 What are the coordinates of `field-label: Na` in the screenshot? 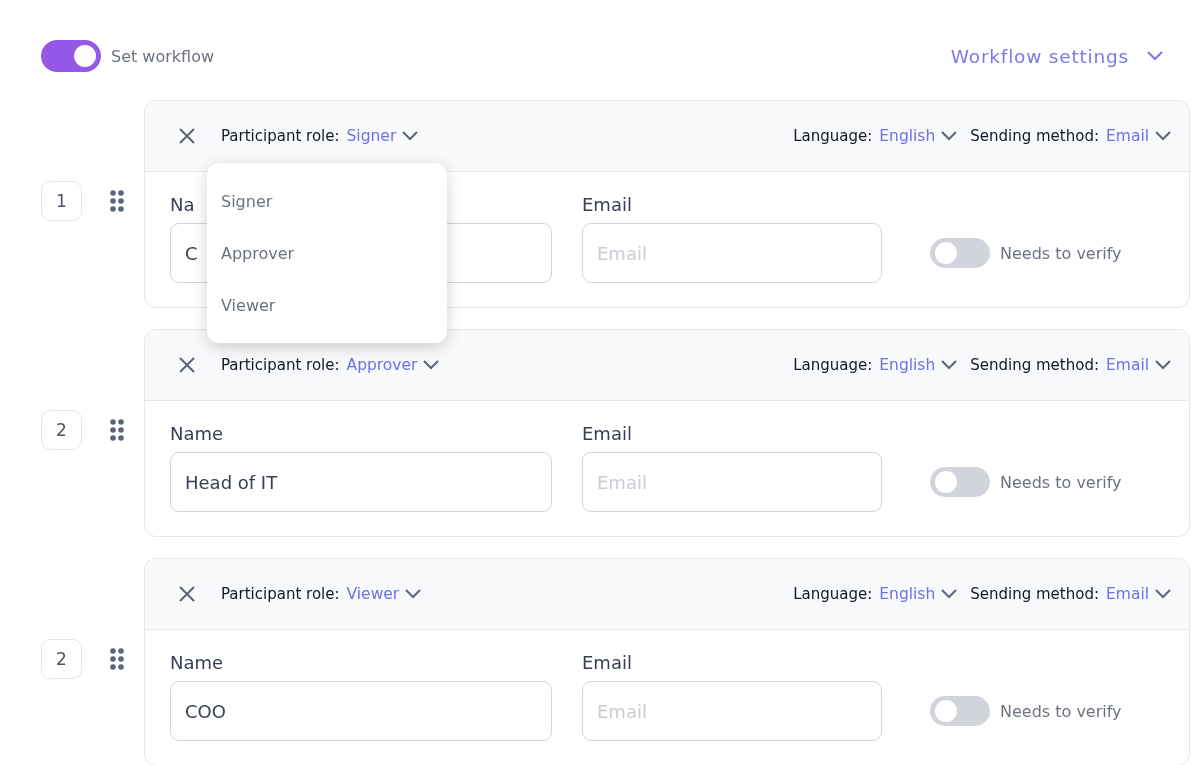 It's located at (182, 204).